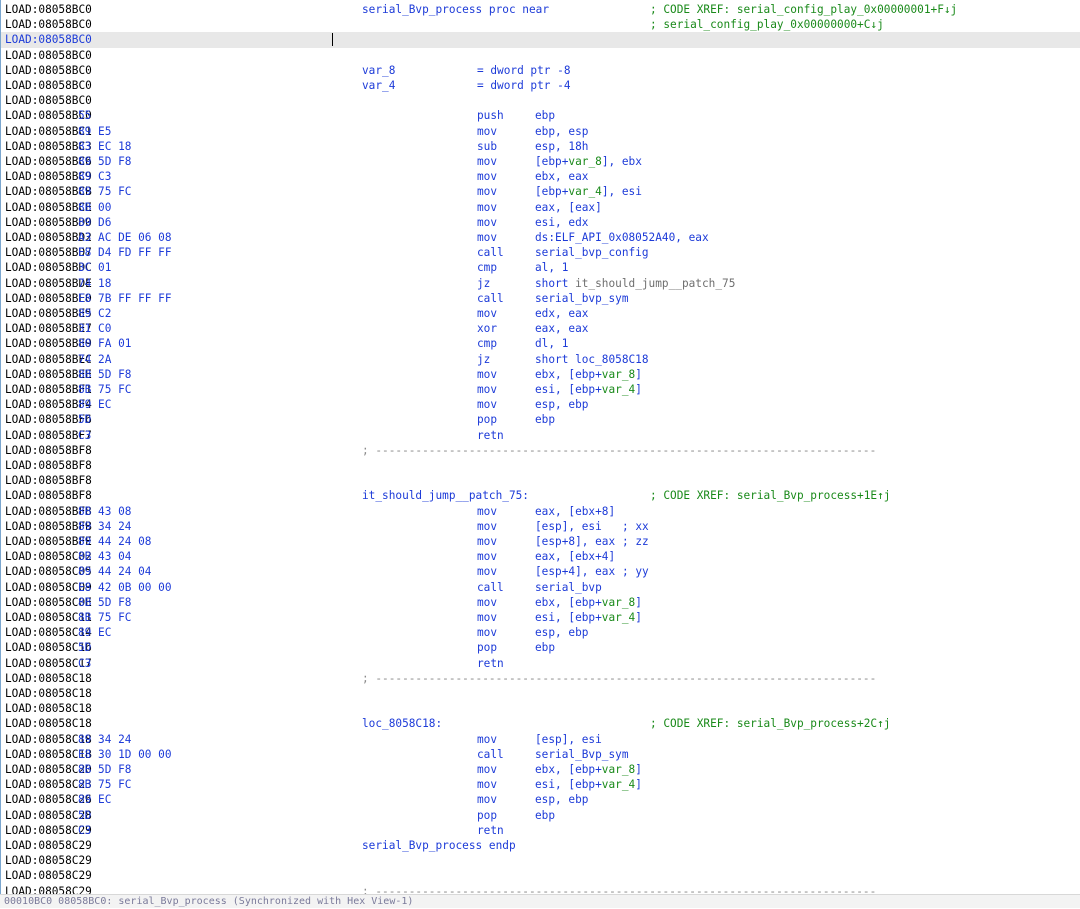 The width and height of the screenshot is (1080, 909). I want to click on listing-row: LOAD:08058BC9 89 C3 mov ebx, eax, so click(540, 176).